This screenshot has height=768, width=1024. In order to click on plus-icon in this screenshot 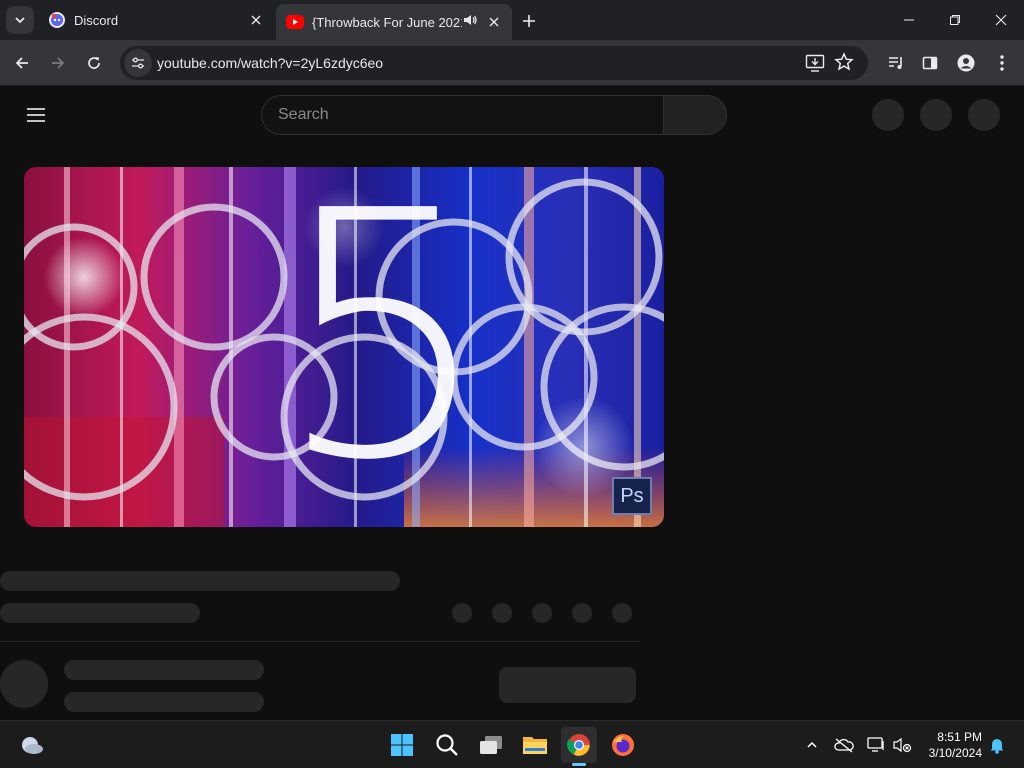, I will do `click(529, 21)`.